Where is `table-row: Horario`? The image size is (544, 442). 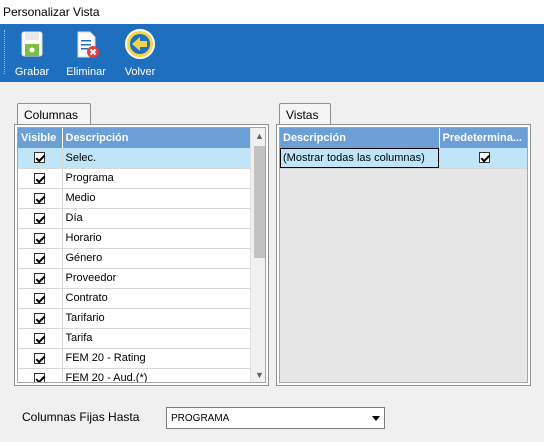
table-row: Horario is located at coordinates (134, 238).